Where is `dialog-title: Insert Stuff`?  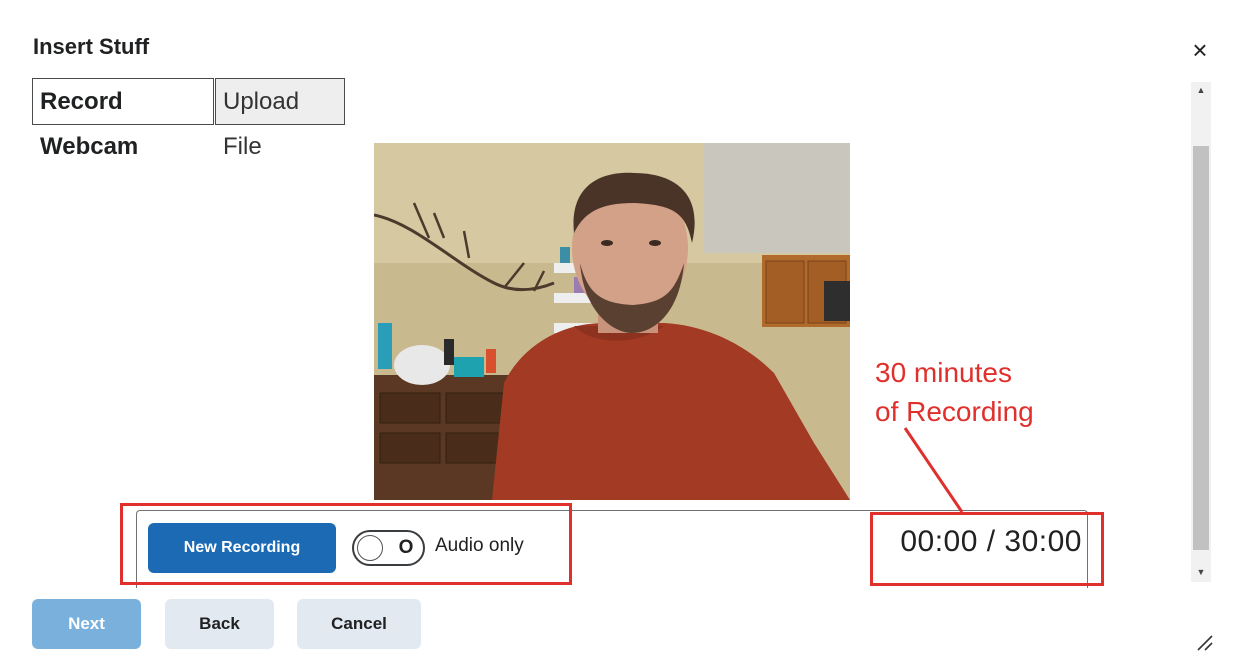 dialog-title: Insert Stuff is located at coordinates (91, 46).